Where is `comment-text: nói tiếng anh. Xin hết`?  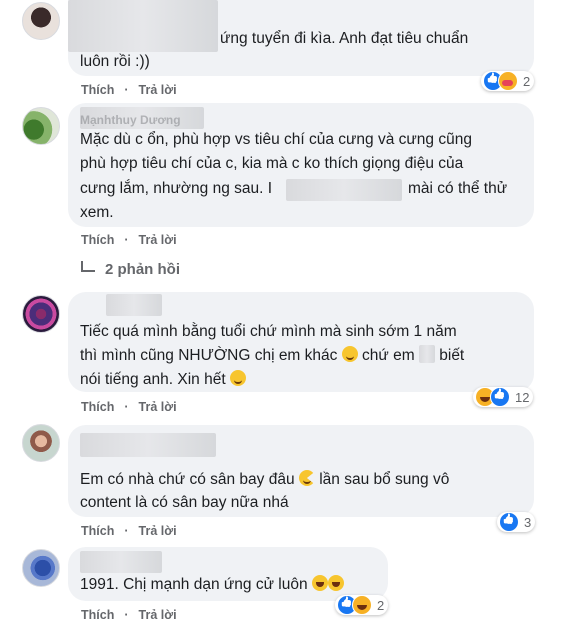
comment-text: nói tiếng anh. Xin hết is located at coordinates (163, 379).